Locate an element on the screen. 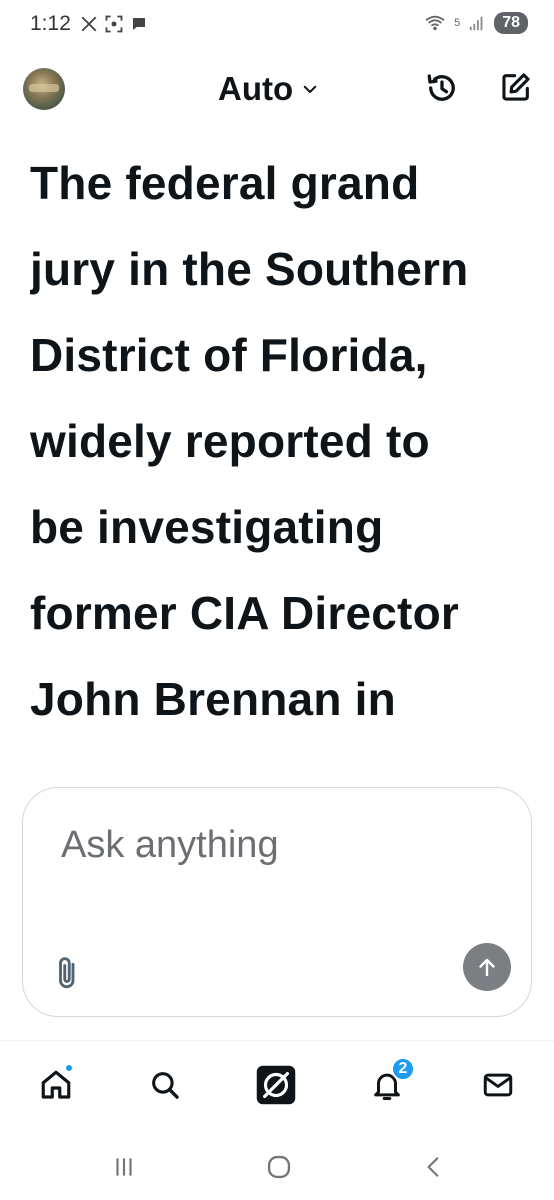 The width and height of the screenshot is (554, 1200). header: Auto is located at coordinates (277, 90).